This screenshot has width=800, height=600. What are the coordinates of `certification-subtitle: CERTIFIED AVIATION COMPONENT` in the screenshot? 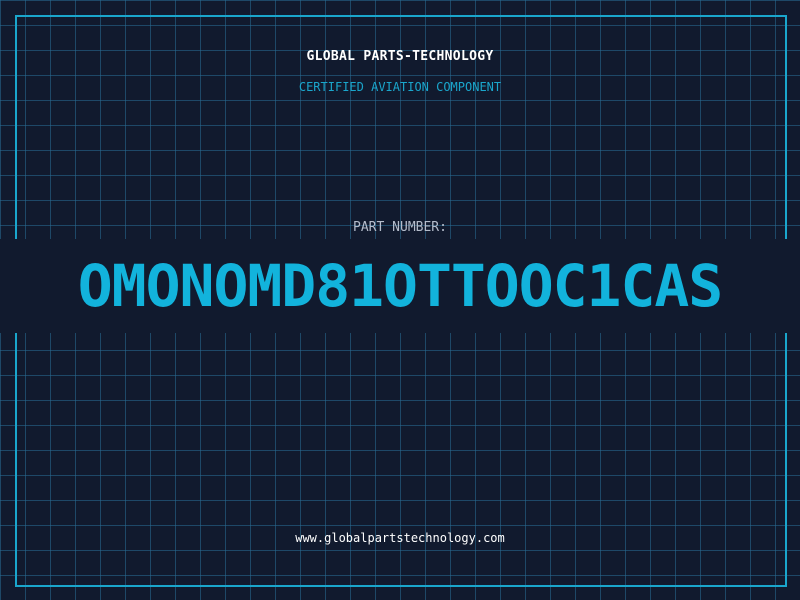 It's located at (400, 87).